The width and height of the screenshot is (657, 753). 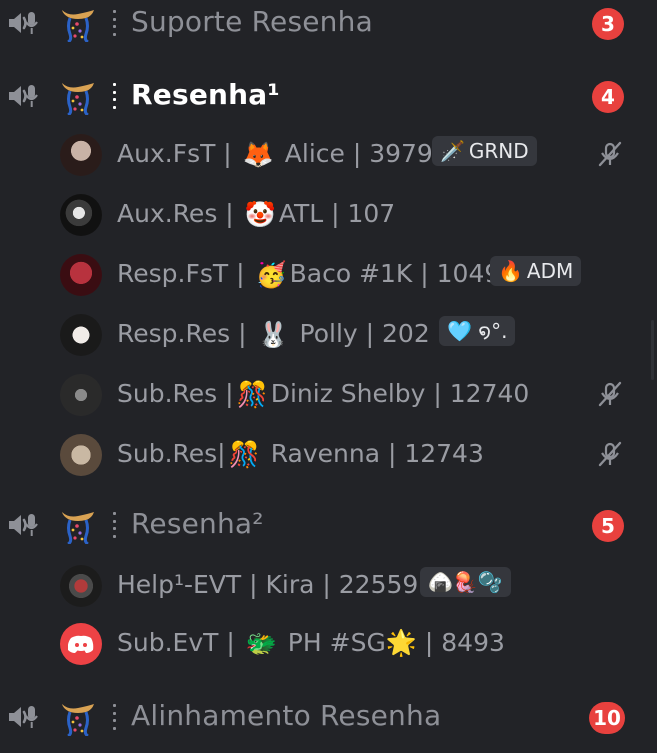 I want to click on role-tag: 🔥 ADM, so click(x=536, y=271).